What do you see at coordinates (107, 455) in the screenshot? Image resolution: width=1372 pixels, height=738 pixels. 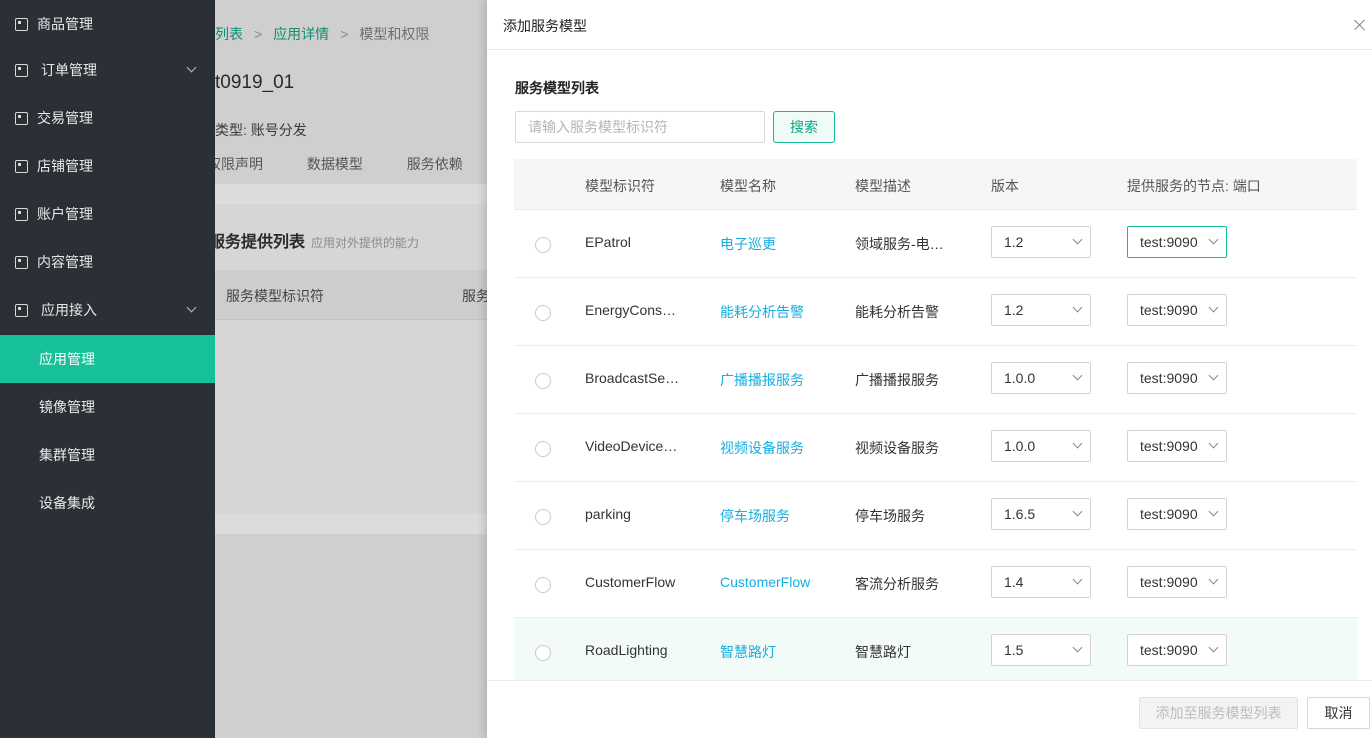 I see `sidebar-subitem-cluster-management: 集群管理` at bounding box center [107, 455].